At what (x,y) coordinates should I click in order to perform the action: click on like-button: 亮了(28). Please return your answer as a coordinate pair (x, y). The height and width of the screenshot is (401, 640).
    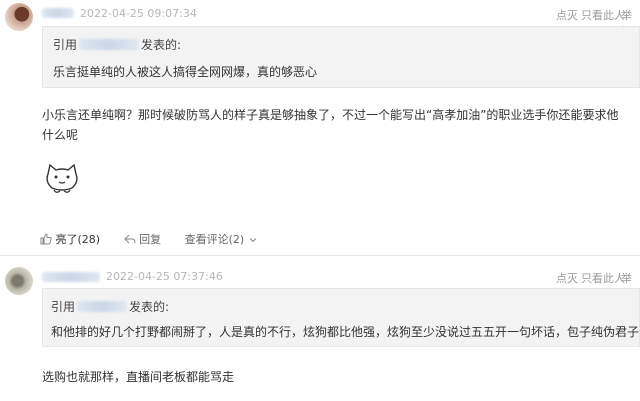
    Looking at the image, I should click on (72, 239).